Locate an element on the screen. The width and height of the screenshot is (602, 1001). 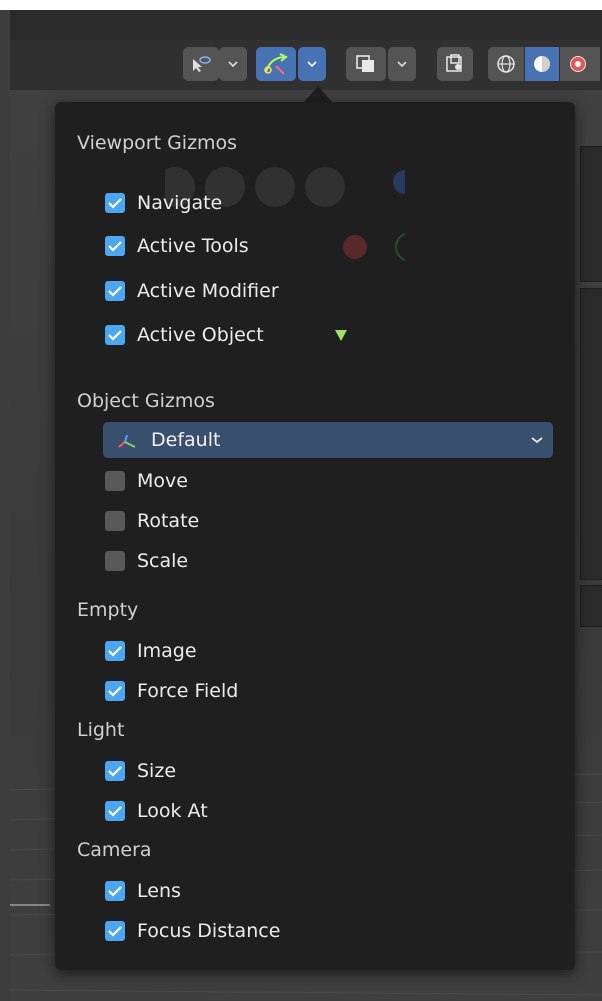
checkbox-lens: Lens is located at coordinates (143, 891).